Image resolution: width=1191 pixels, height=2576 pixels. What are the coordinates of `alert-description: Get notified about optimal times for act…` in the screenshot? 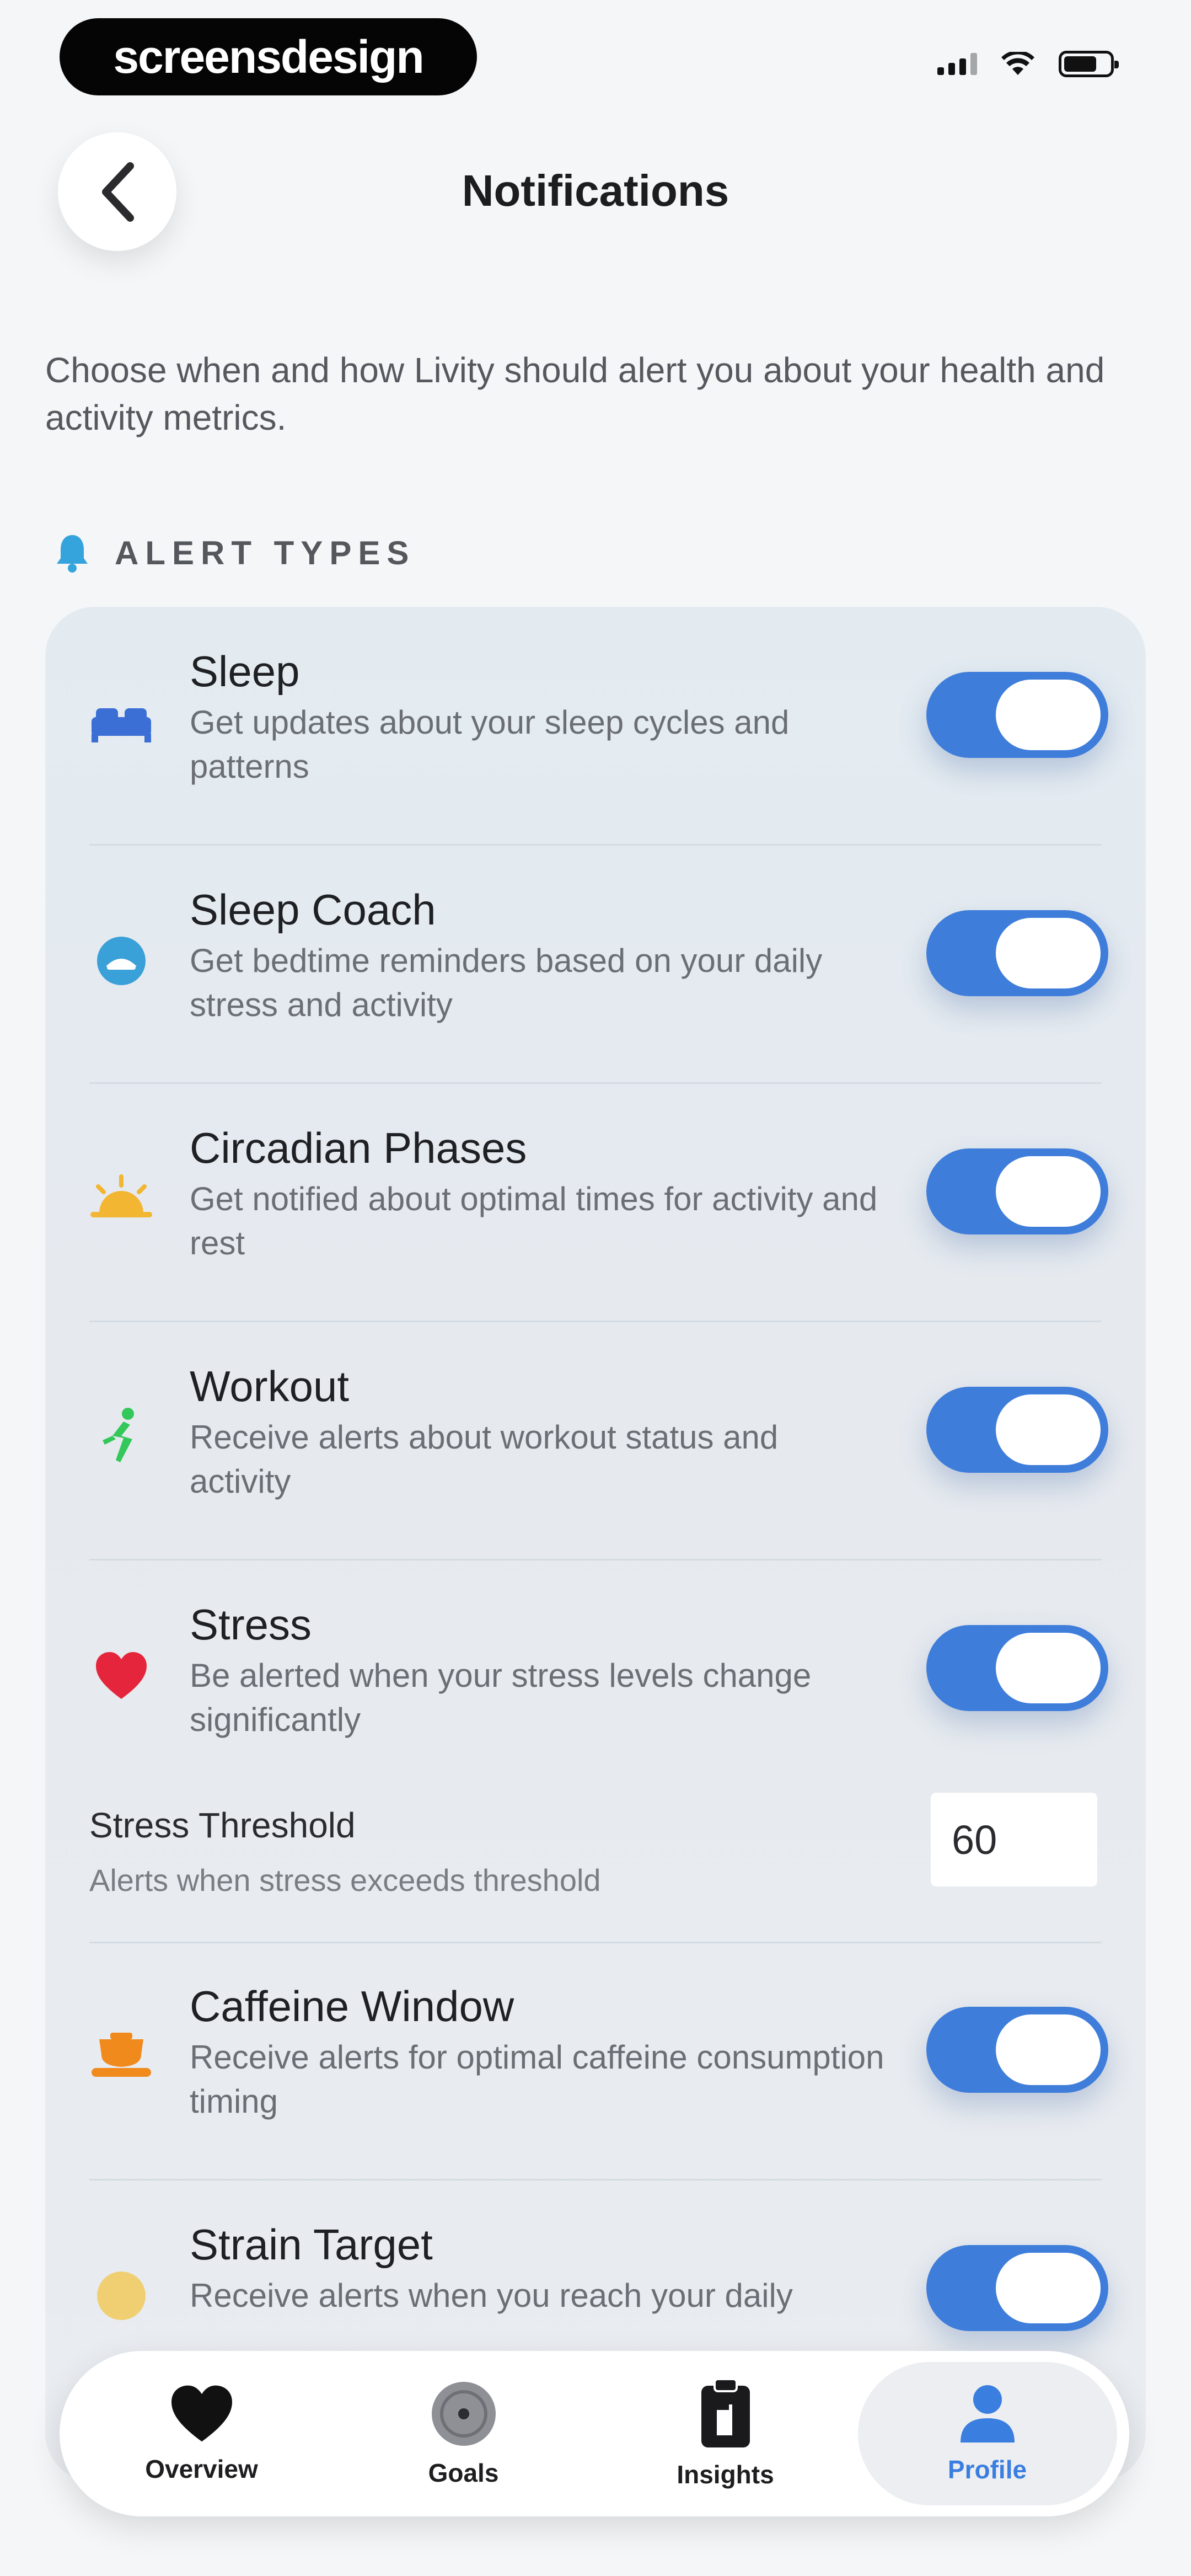 It's located at (534, 1221).